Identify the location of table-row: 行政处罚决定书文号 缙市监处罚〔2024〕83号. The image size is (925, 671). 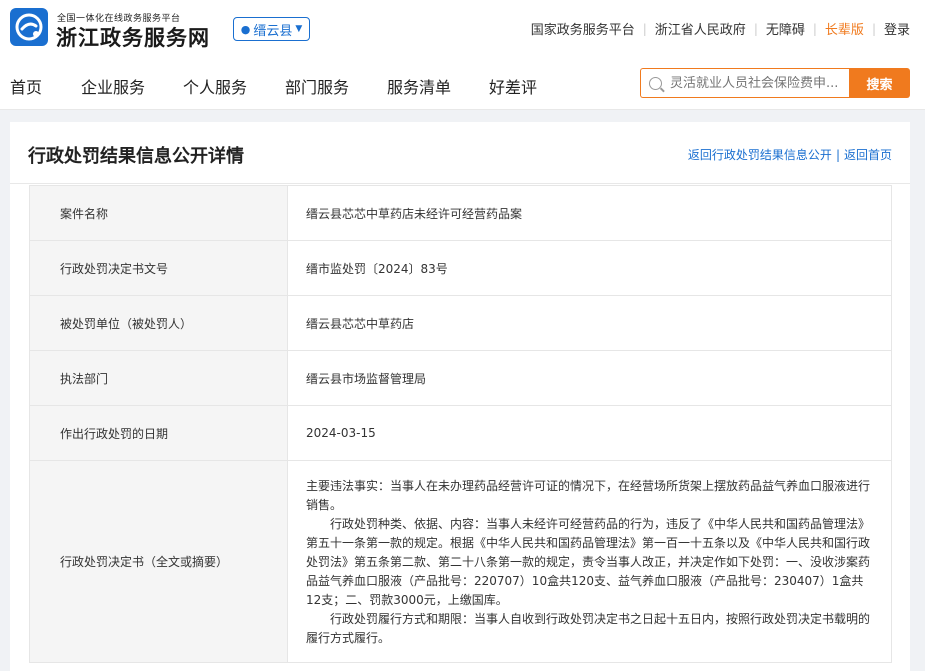
(460, 268).